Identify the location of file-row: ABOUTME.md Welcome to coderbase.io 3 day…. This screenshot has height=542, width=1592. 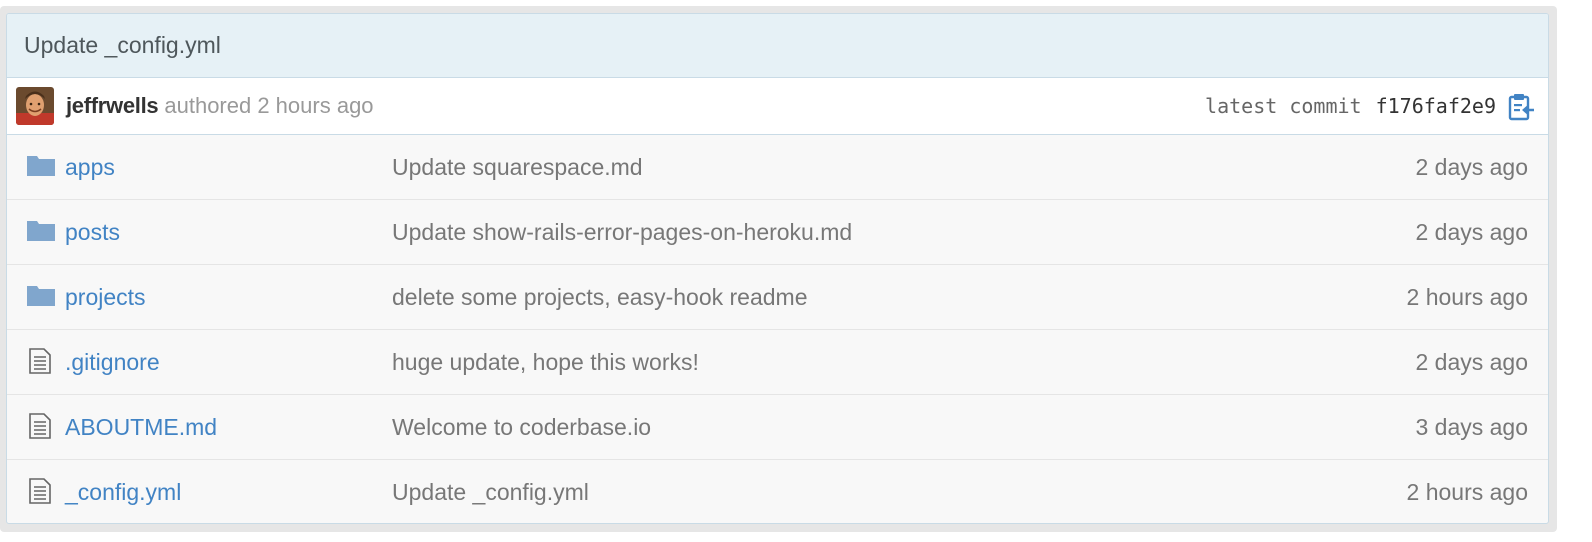
(777, 427).